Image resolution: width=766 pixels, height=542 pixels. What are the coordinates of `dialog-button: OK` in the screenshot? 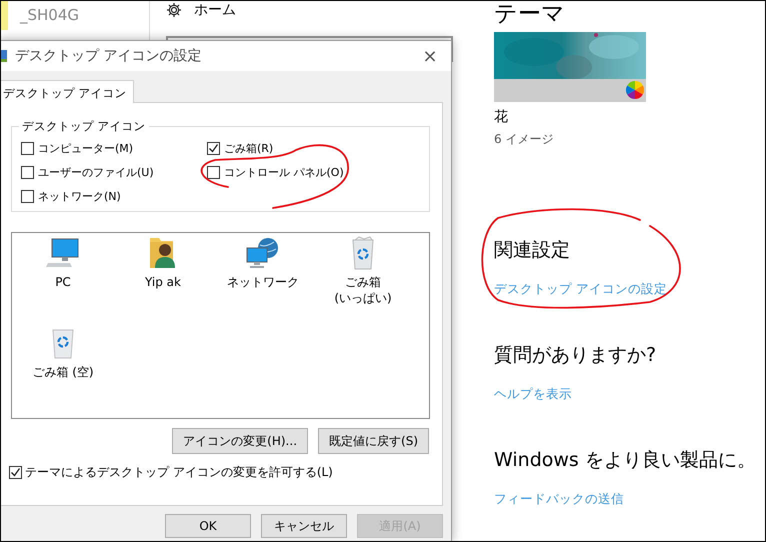 It's located at (208, 526).